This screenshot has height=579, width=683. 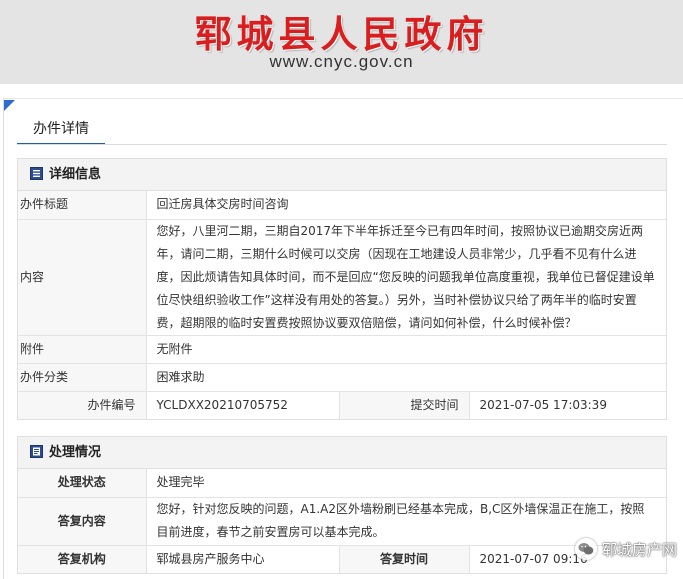 I want to click on case-number-label: 办件编号, so click(x=82, y=404).